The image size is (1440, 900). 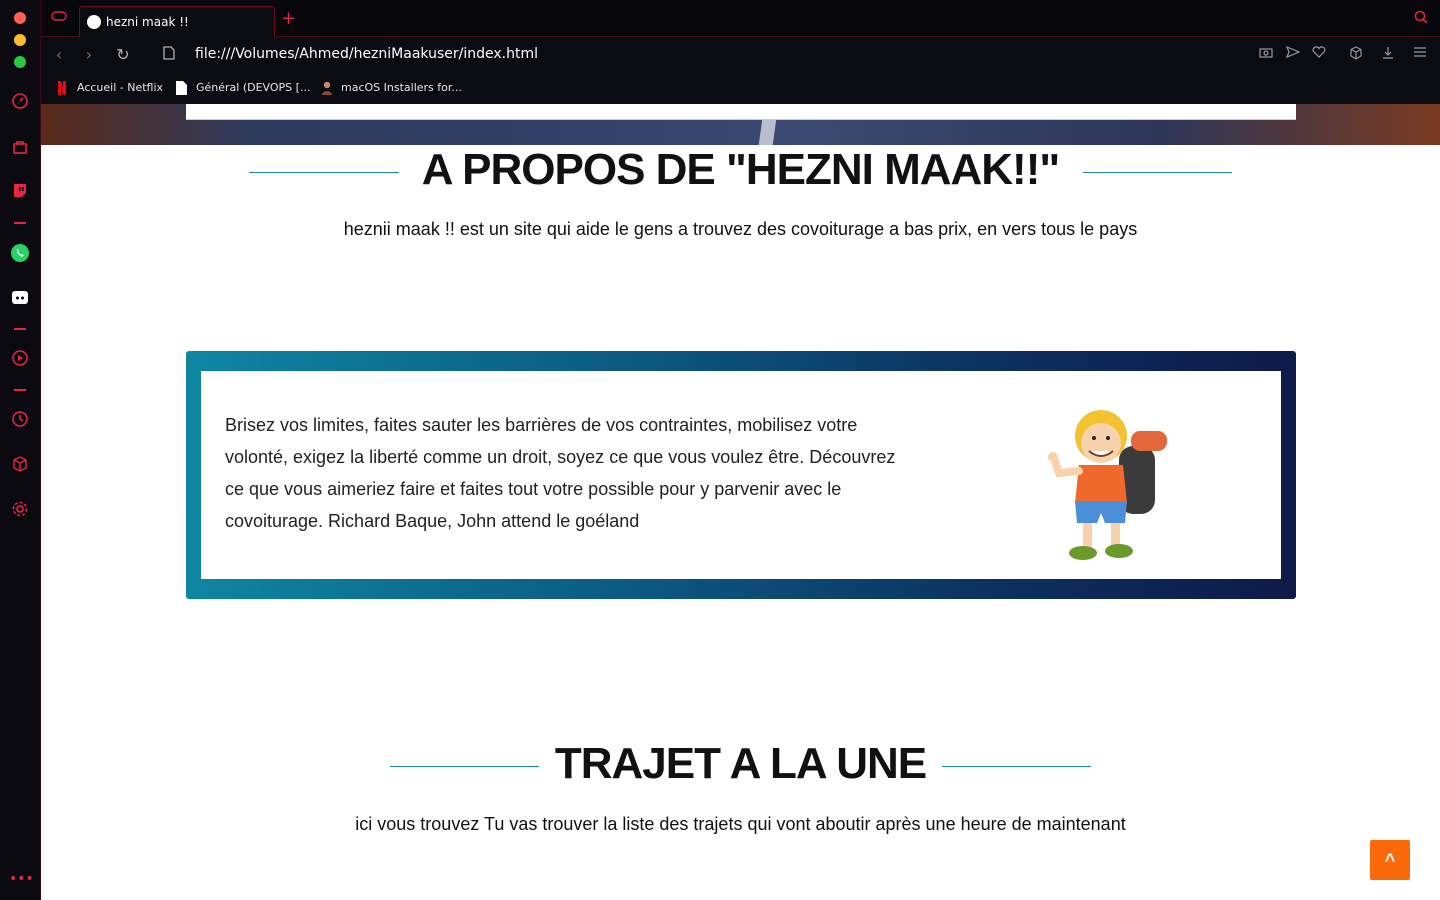 I want to click on back-arrow-icon: ‹, so click(x=59, y=55).